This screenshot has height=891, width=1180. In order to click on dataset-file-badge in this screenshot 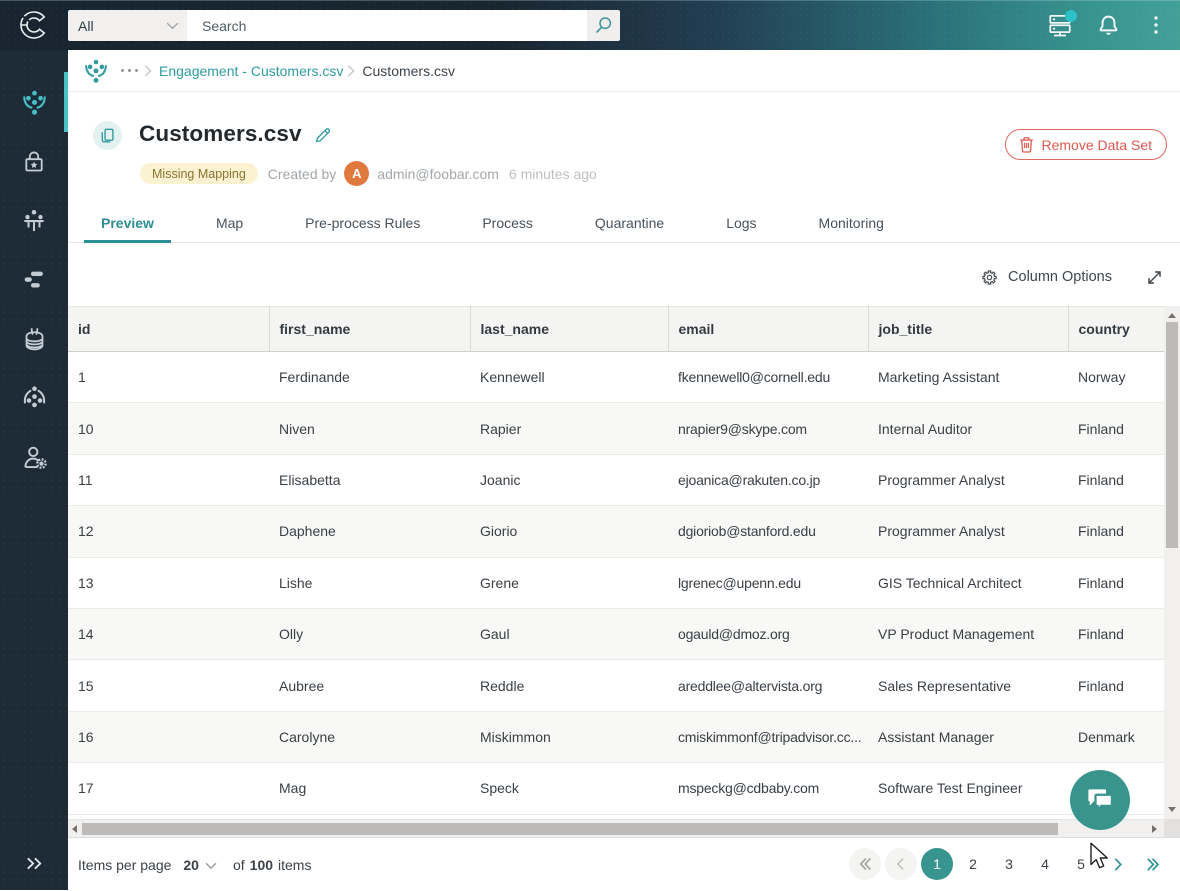, I will do `click(107, 135)`.